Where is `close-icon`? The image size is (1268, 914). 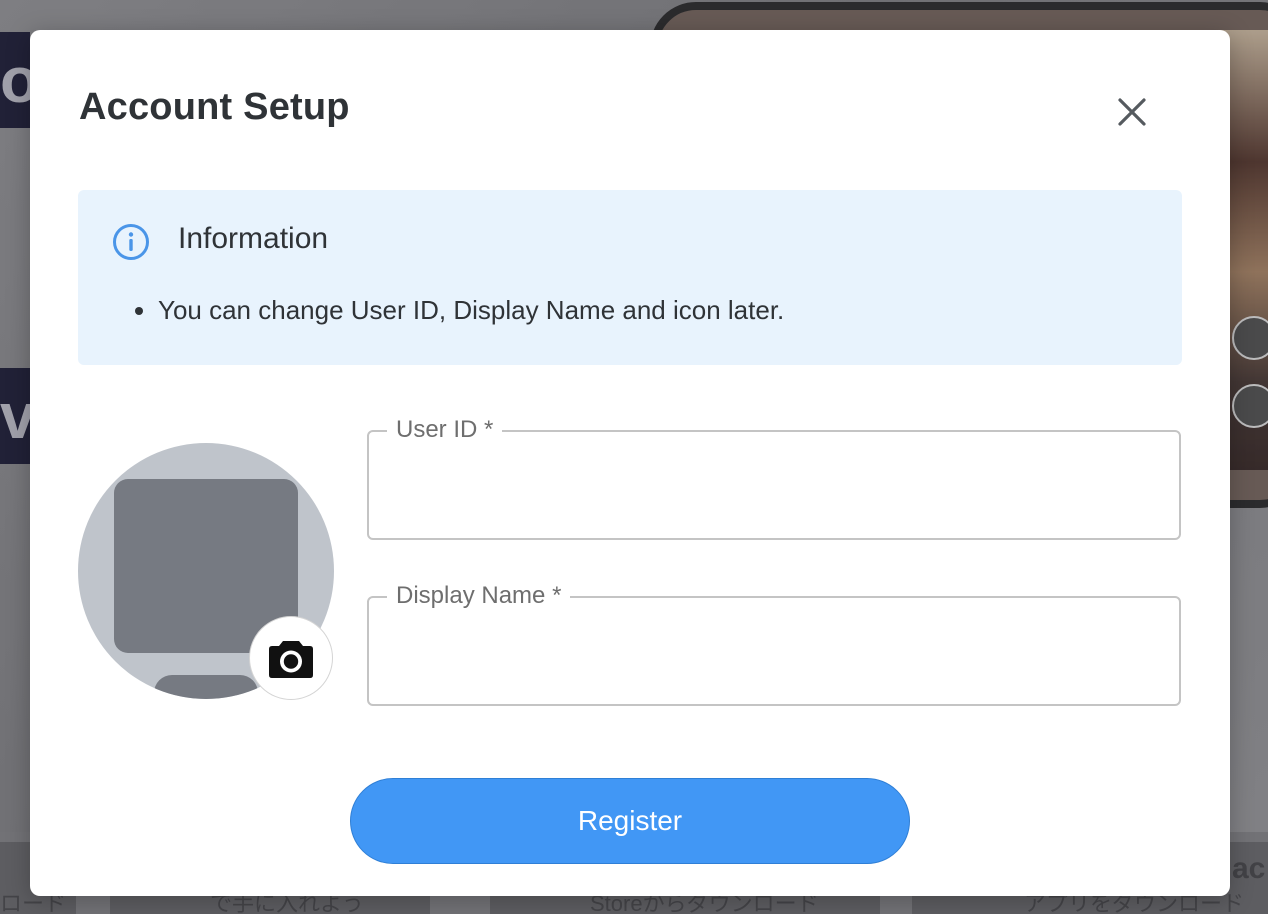
close-icon is located at coordinates (1132, 112).